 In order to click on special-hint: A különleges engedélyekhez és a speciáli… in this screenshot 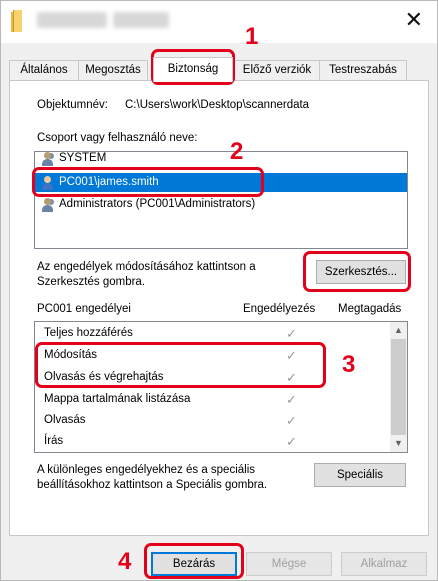, I will do `click(152, 477)`.